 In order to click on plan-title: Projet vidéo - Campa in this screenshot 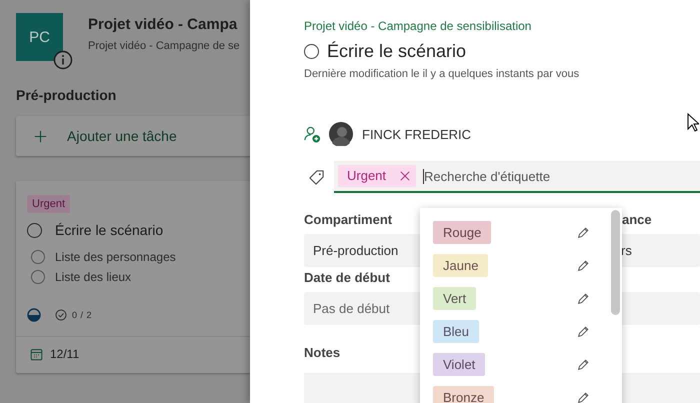, I will do `click(163, 24)`.